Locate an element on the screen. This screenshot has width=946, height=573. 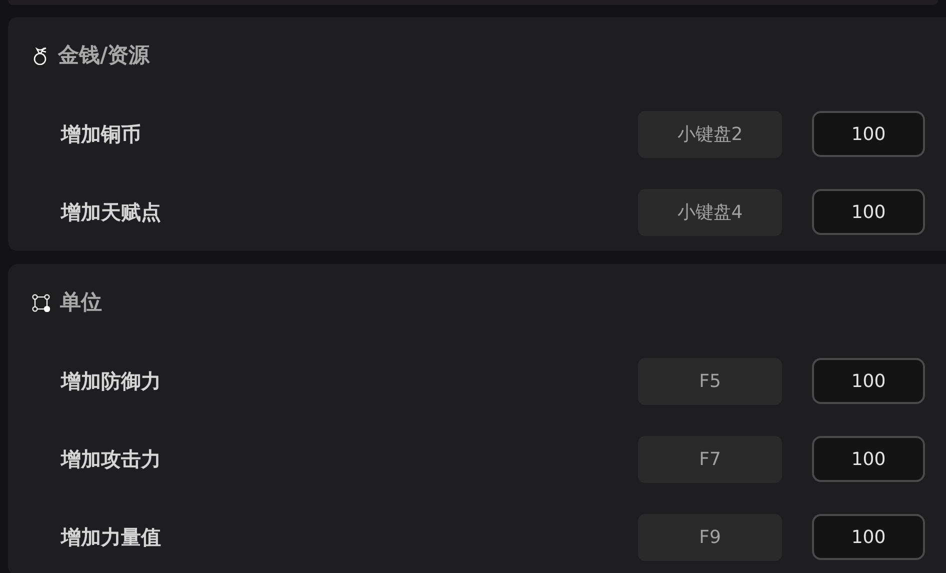
node-square-icon is located at coordinates (41, 303).